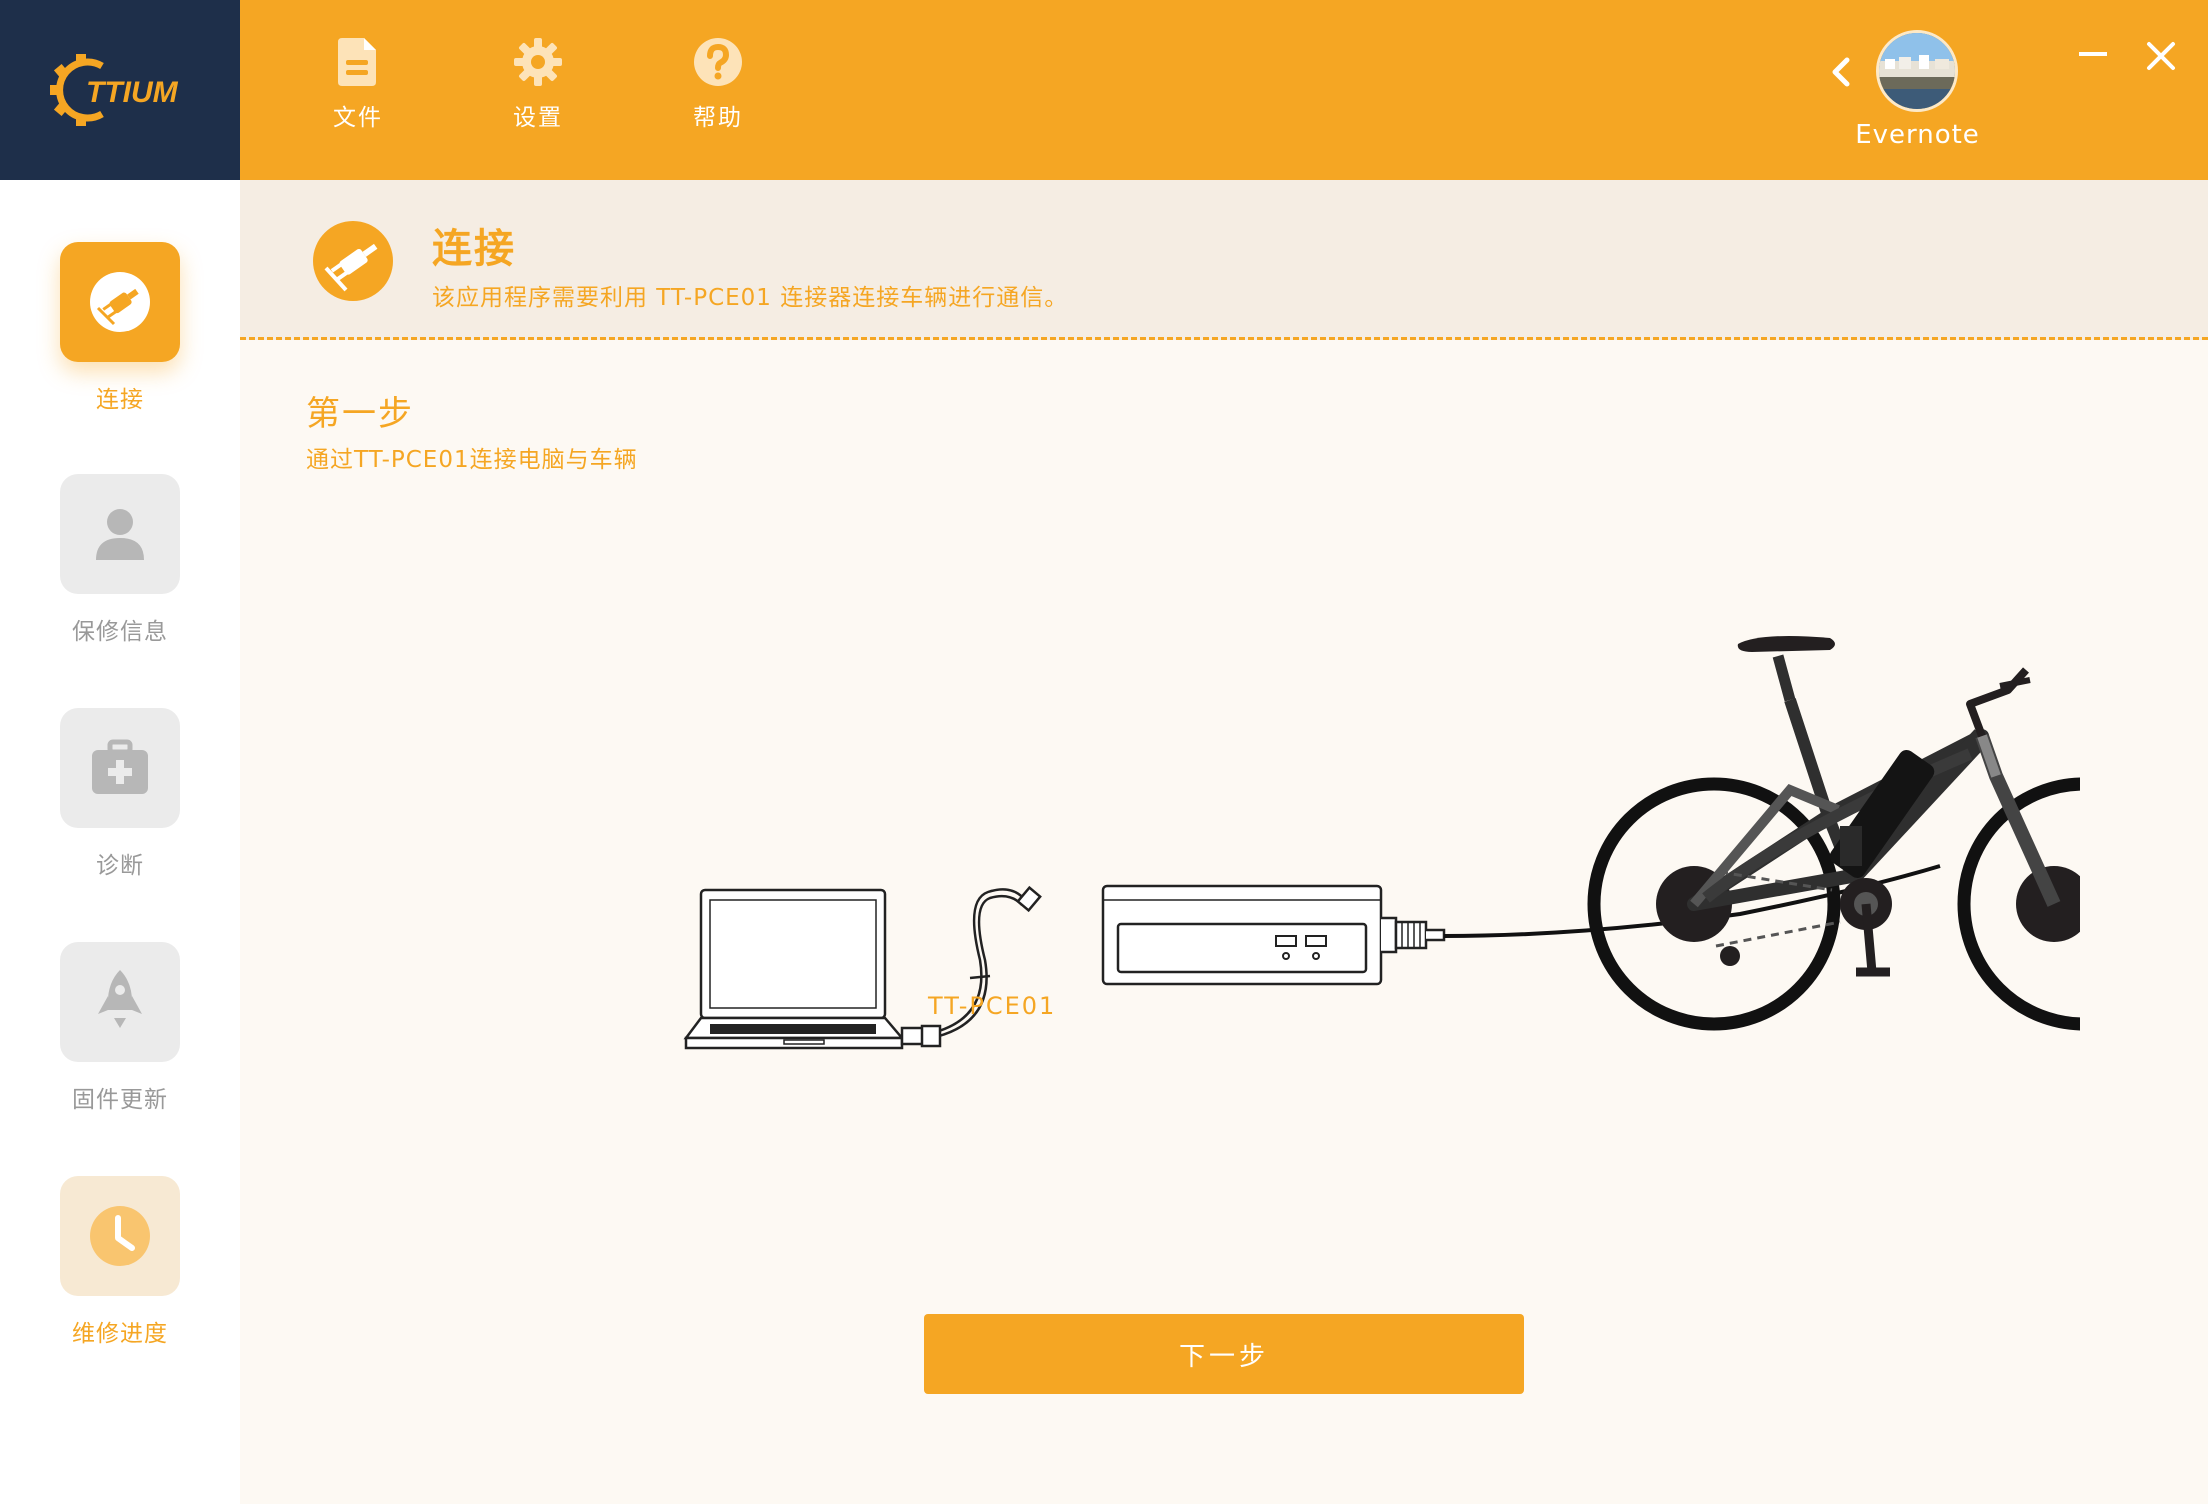  What do you see at coordinates (794, 969) in the screenshot?
I see `laptop-icon` at bounding box center [794, 969].